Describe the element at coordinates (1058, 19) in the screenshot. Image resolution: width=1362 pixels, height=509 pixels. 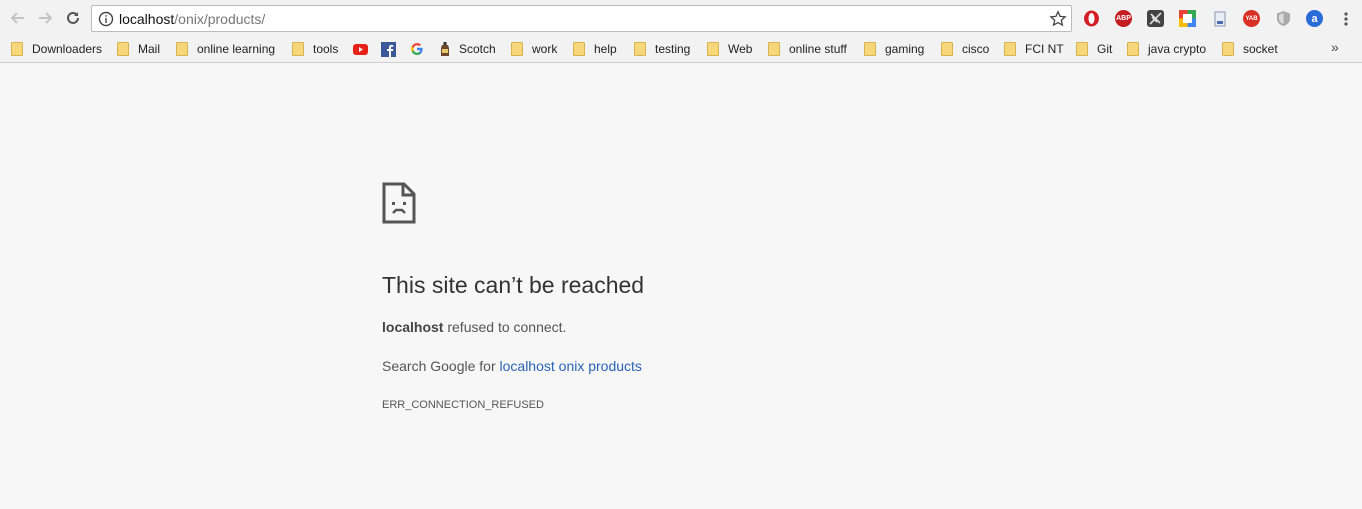
I see `bookmark-star-icon` at that location.